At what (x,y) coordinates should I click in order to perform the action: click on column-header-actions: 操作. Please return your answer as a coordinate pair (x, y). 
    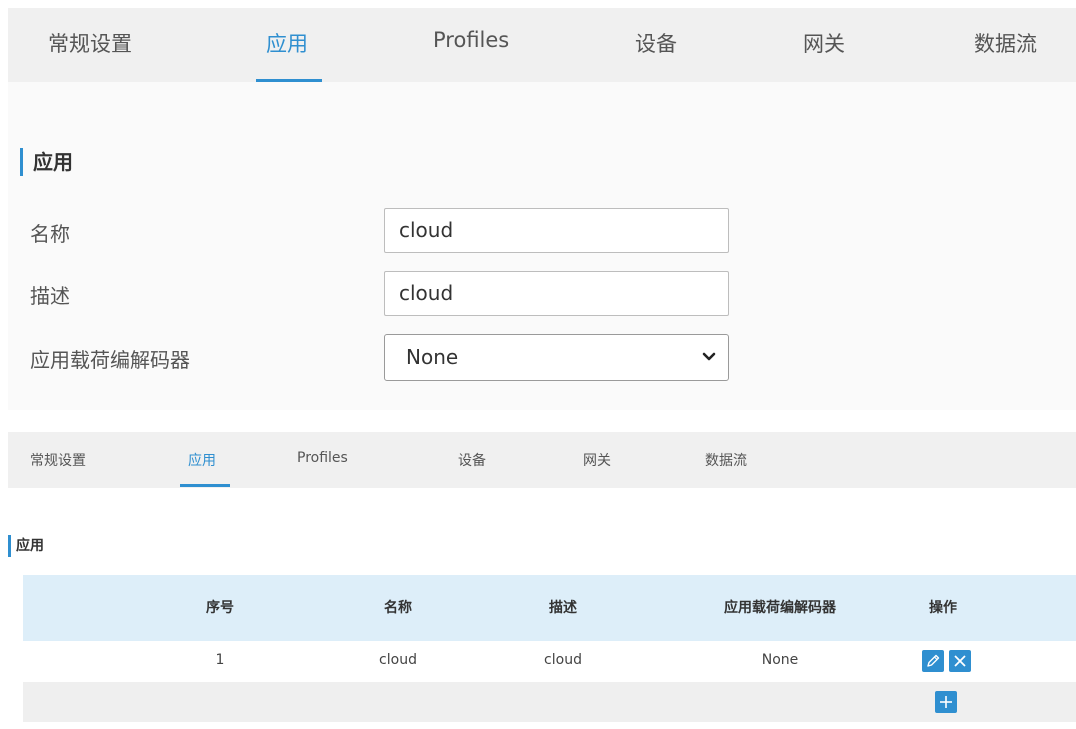
    Looking at the image, I should click on (943, 608).